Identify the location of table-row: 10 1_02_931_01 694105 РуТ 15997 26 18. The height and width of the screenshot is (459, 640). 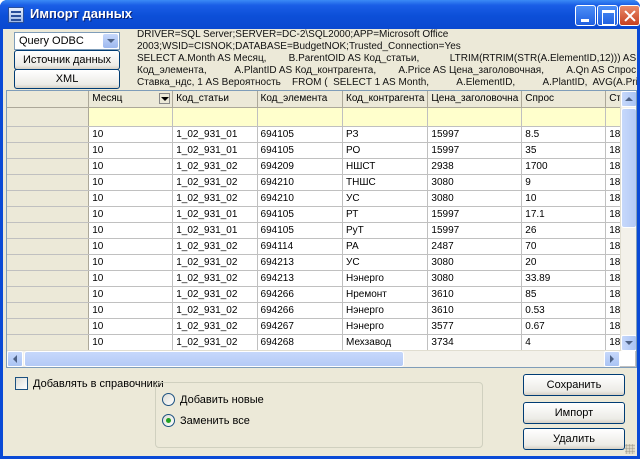
(321, 230).